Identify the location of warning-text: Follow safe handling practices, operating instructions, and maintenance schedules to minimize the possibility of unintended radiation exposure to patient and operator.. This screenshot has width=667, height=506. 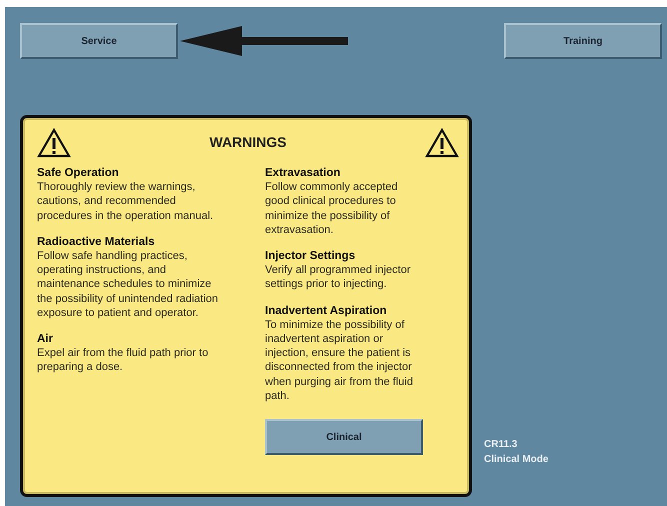
(128, 284).